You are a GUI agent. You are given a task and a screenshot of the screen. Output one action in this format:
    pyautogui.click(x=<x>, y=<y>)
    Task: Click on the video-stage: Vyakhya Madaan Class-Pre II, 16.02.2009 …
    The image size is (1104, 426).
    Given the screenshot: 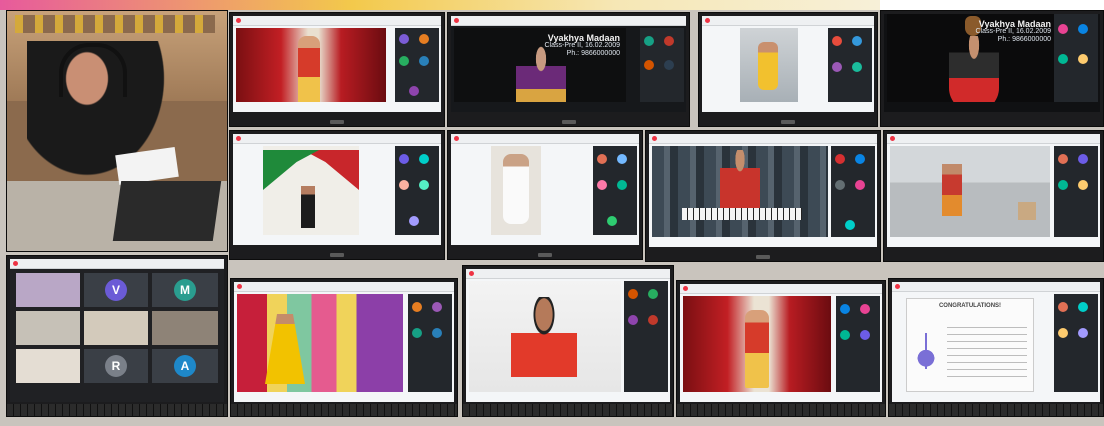 What is the action you would take?
    pyautogui.click(x=540, y=65)
    